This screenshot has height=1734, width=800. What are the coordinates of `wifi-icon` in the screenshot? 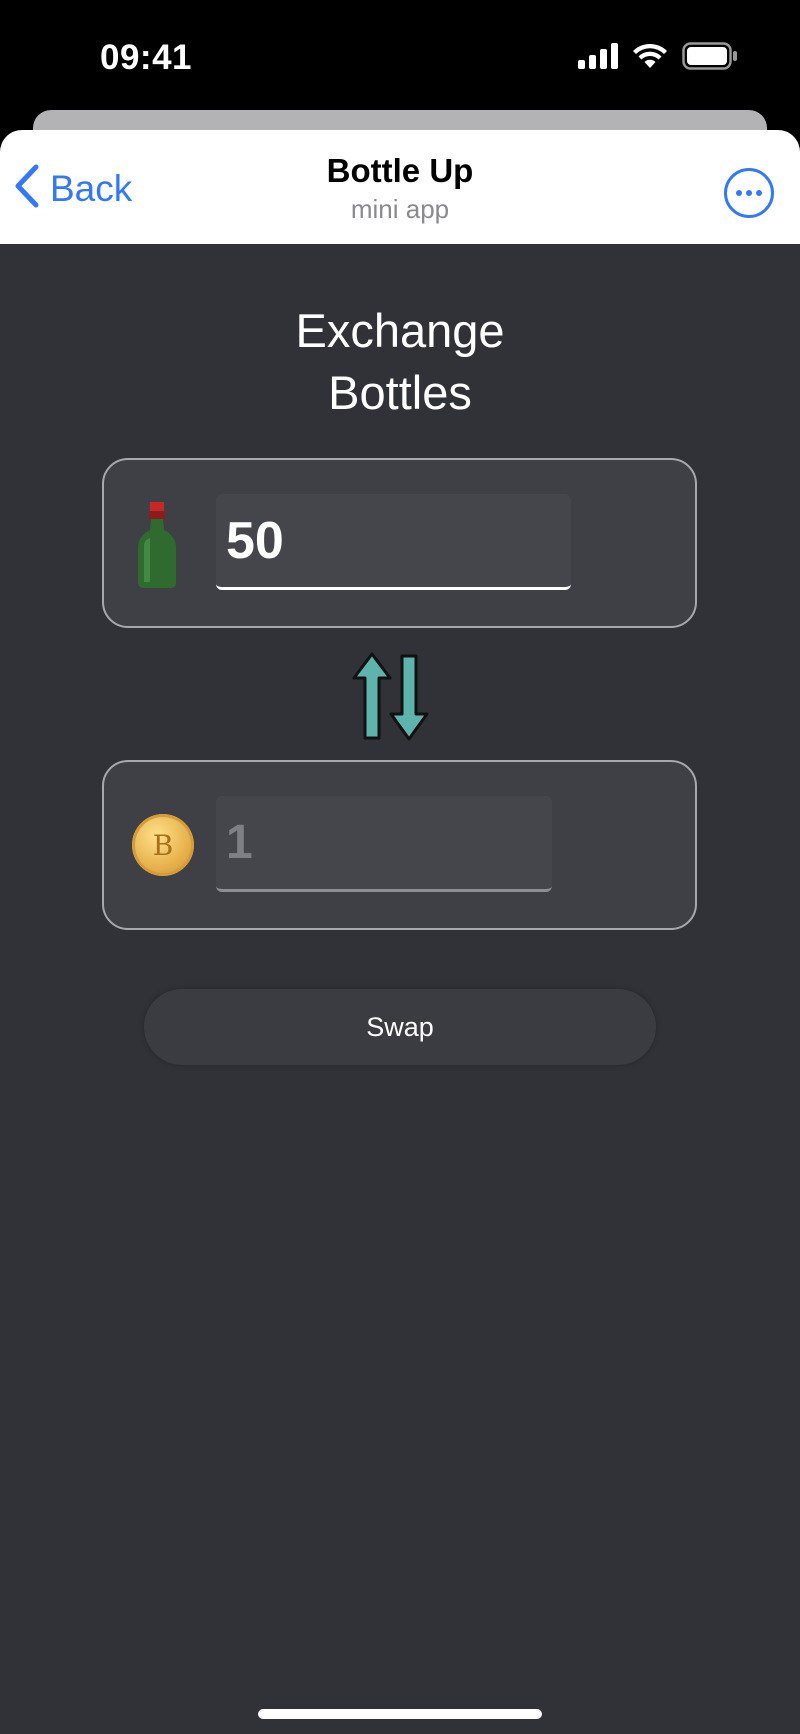 It's located at (650, 58).